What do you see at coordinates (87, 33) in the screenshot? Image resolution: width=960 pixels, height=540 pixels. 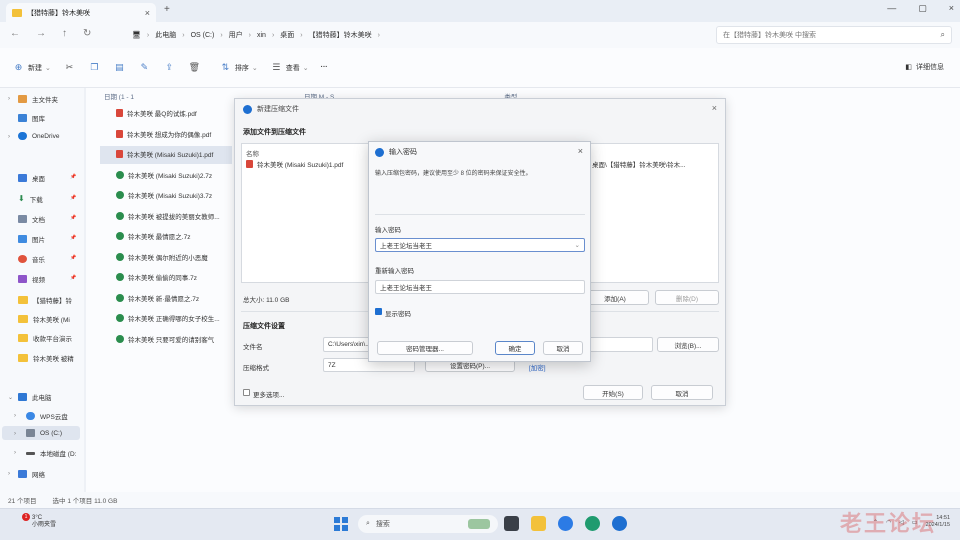 I see `refresh-icon: ↻` at bounding box center [87, 33].